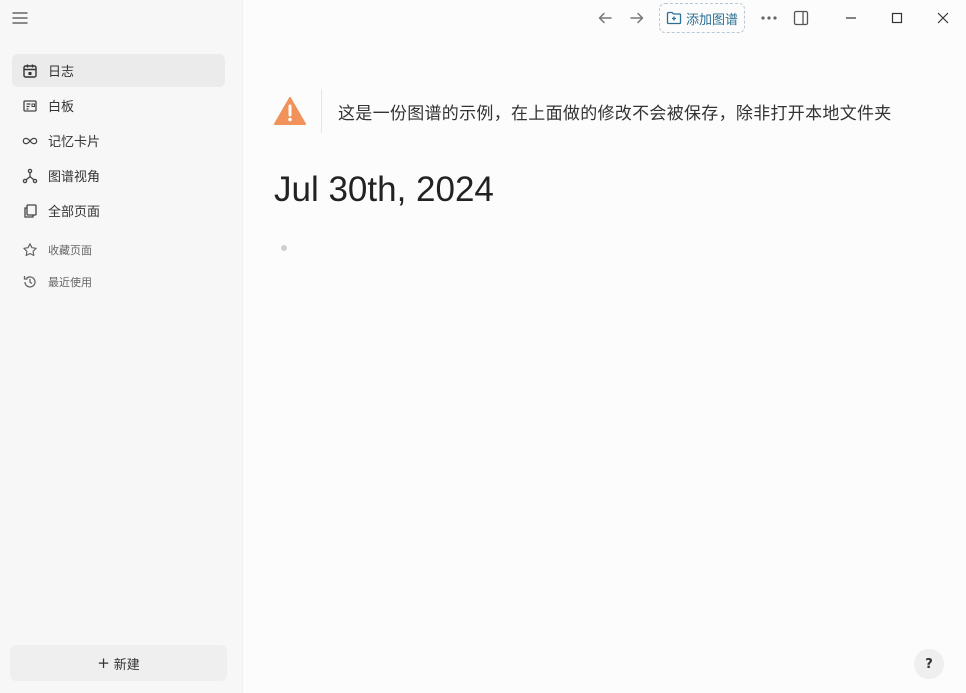 The width and height of the screenshot is (966, 693). I want to click on new-page-button: + 新建, so click(118, 663).